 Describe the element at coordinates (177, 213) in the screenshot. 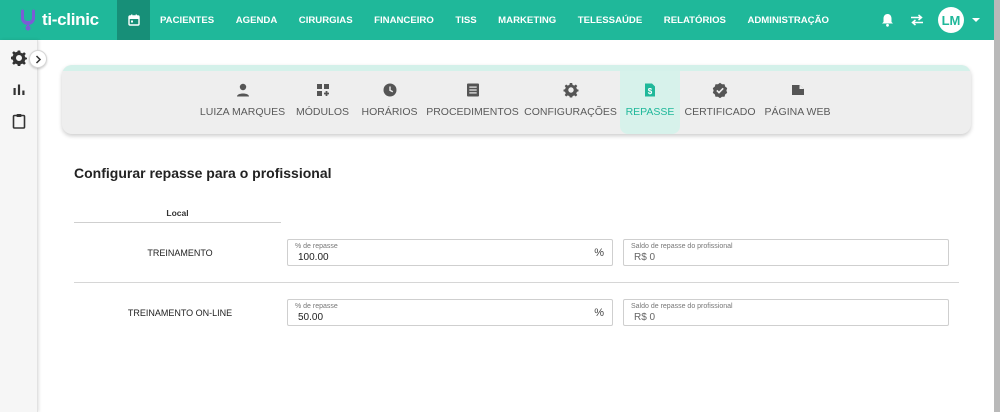

I see `column-header-local: Local` at that location.